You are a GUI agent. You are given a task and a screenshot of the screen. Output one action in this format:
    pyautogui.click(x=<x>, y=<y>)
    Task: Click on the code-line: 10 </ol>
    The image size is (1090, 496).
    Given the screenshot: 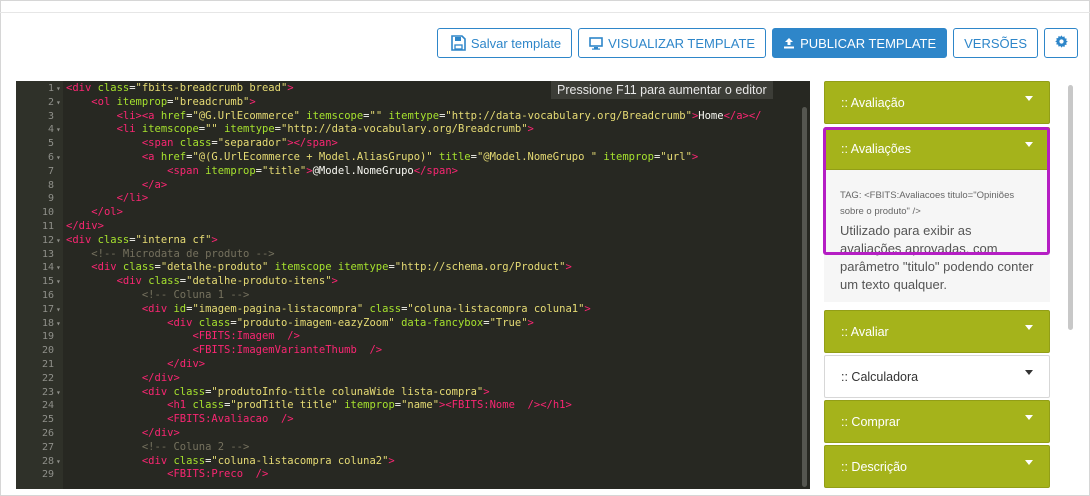 What is the action you would take?
    pyautogui.click(x=413, y=213)
    